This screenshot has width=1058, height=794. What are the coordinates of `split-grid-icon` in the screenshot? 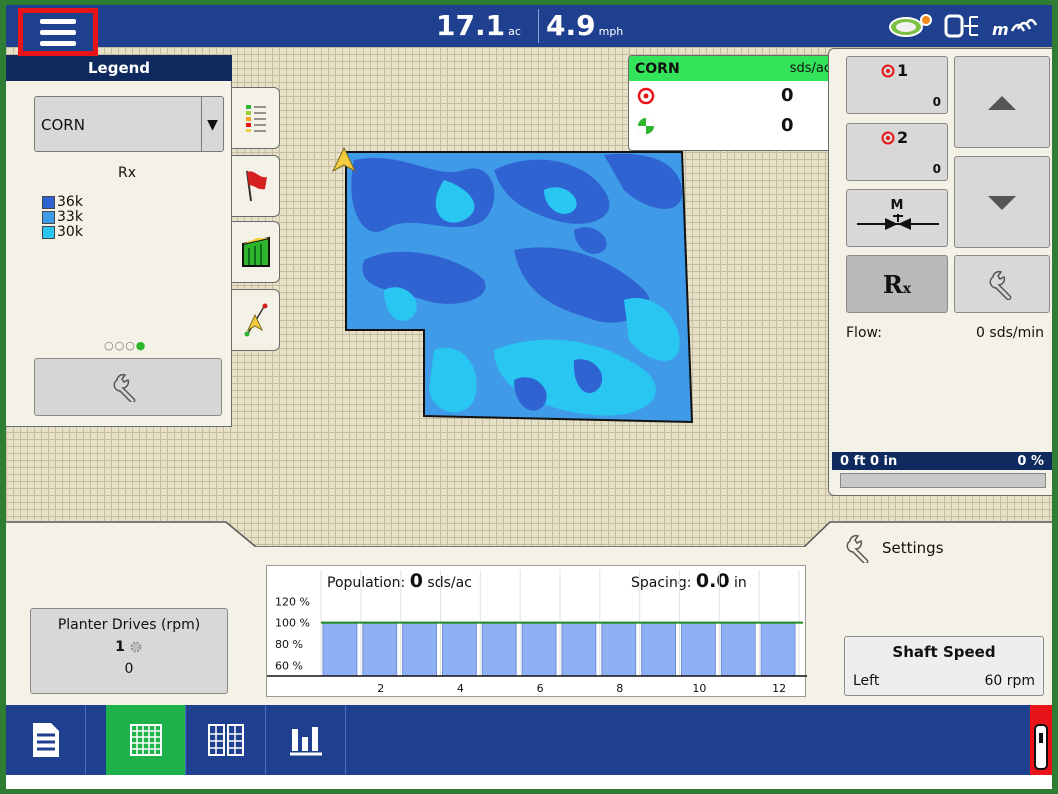 It's located at (225, 740).